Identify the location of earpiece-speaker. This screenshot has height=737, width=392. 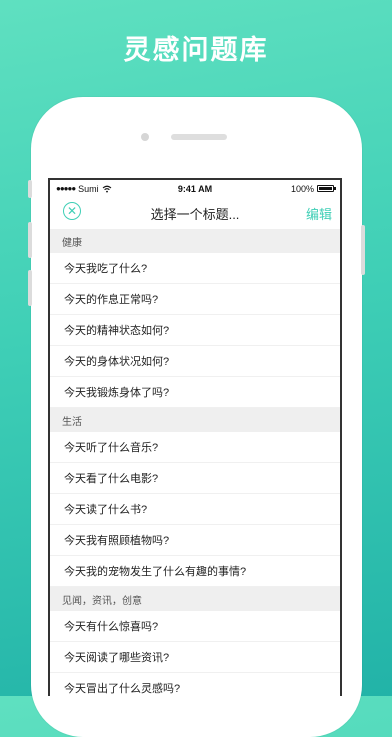
(199, 137).